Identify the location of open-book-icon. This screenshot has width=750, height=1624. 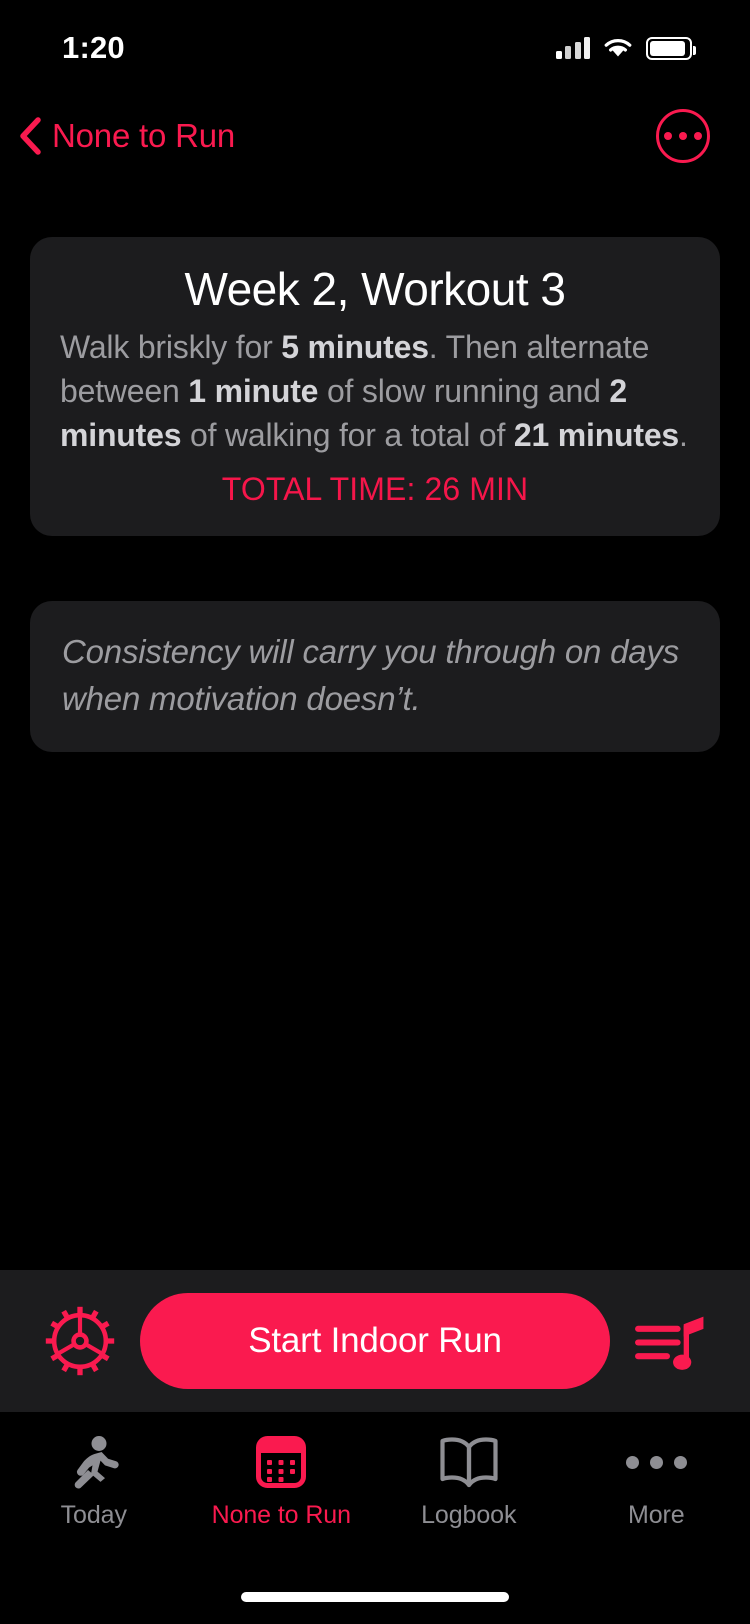
(469, 1462).